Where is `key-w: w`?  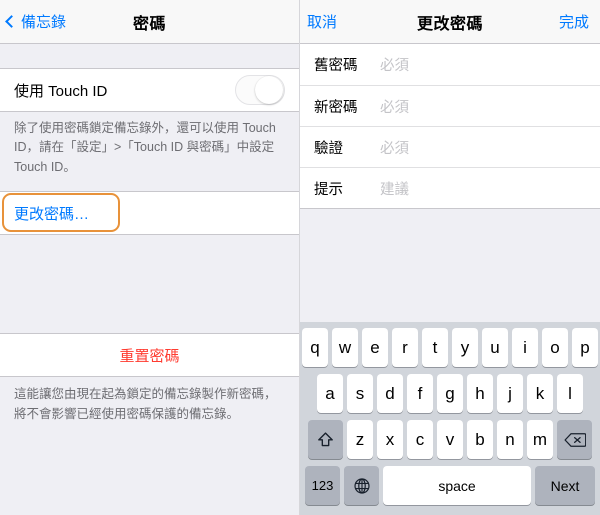
key-w: w is located at coordinates (345, 347).